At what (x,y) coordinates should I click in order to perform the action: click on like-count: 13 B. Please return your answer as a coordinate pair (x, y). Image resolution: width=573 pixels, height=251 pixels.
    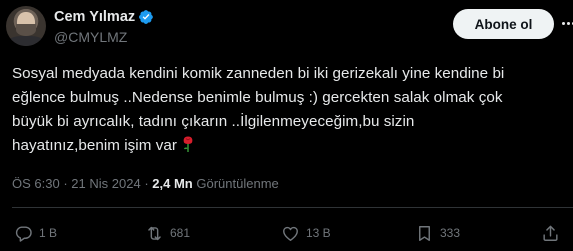
    Looking at the image, I should click on (318, 233).